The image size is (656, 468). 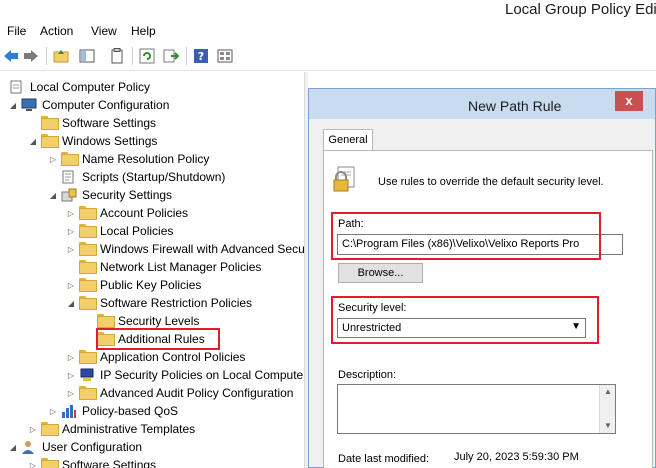 What do you see at coordinates (580, 9) in the screenshot?
I see `window-title: Local Group Policy Edit` at bounding box center [580, 9].